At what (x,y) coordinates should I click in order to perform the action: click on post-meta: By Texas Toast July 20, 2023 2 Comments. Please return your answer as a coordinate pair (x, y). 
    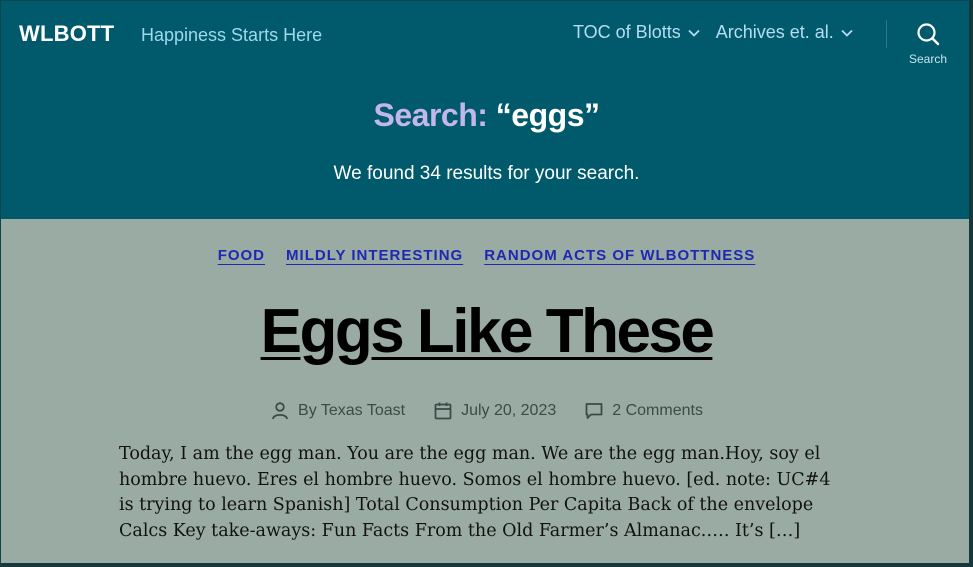
    Looking at the image, I should click on (486, 411).